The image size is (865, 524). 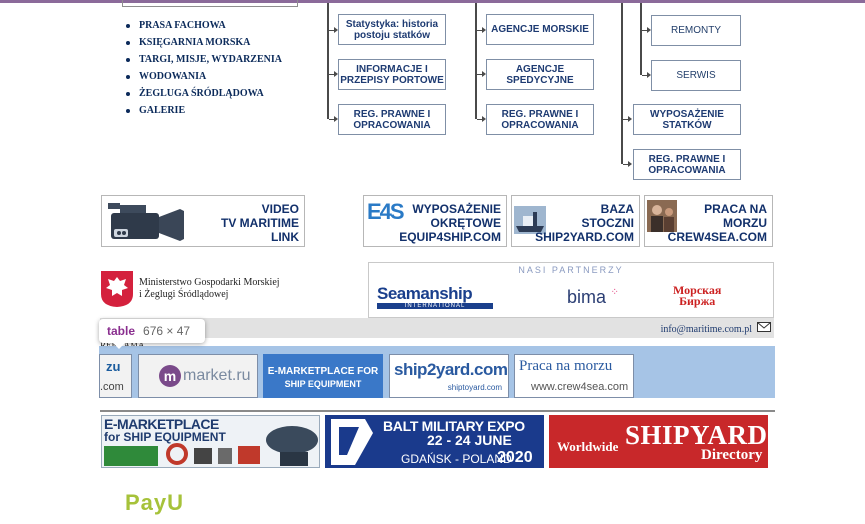 What do you see at coordinates (574, 376) in the screenshot?
I see `ad-praca-na-morzu: Praca na morzu www.crew4sea.com` at bounding box center [574, 376].